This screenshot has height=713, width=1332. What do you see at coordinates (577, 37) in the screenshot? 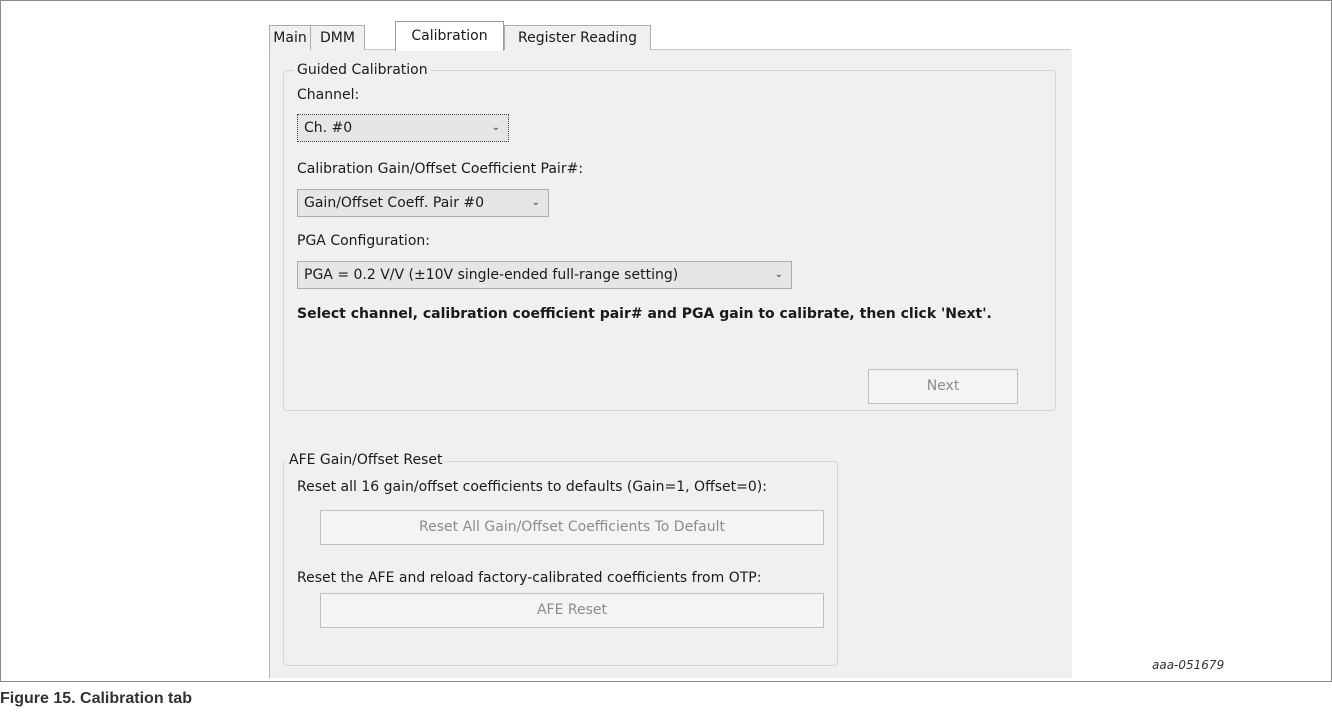
I see `tab-register-reading: Register Reading` at bounding box center [577, 37].